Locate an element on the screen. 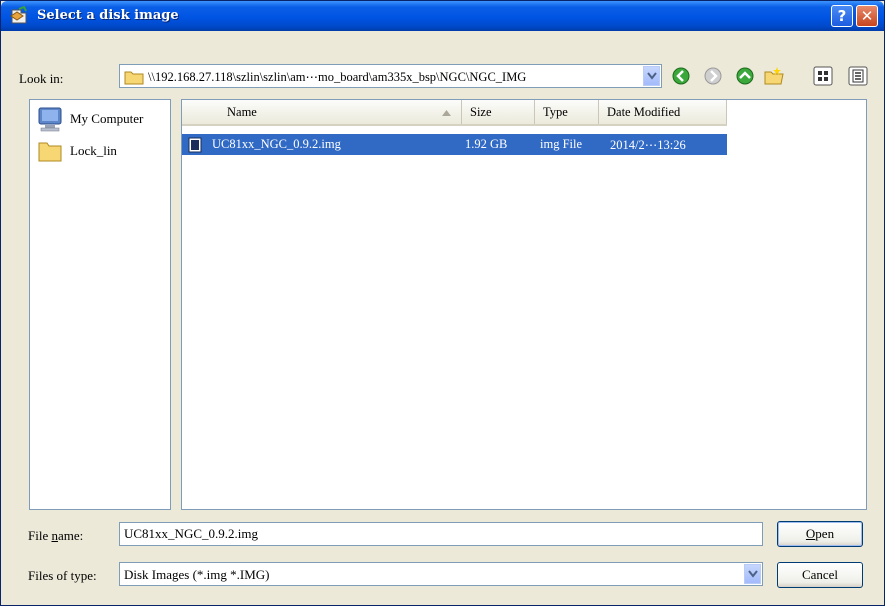 The height and width of the screenshot is (608, 887). back-icon is located at coordinates (681, 76).